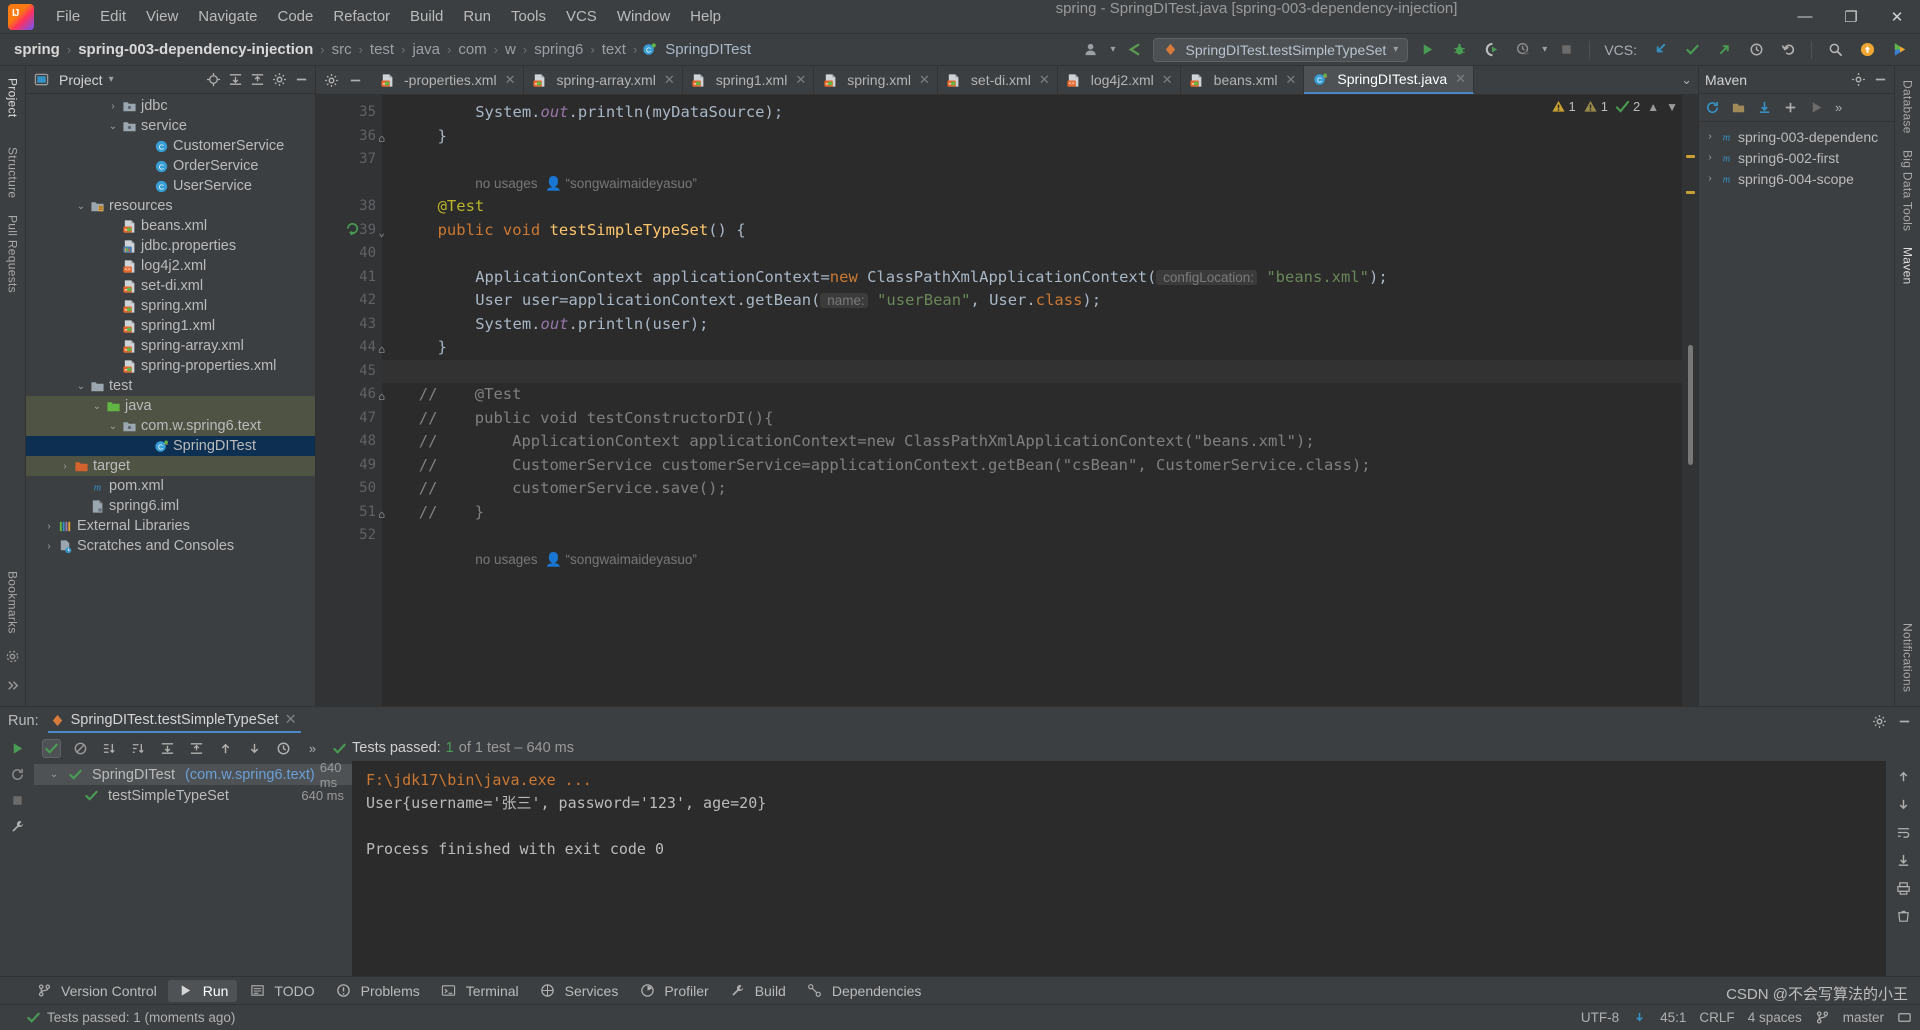 This screenshot has width=1920, height=1030. Describe the element at coordinates (170, 186) in the screenshot. I see `project-tree-row: C UserService` at that location.